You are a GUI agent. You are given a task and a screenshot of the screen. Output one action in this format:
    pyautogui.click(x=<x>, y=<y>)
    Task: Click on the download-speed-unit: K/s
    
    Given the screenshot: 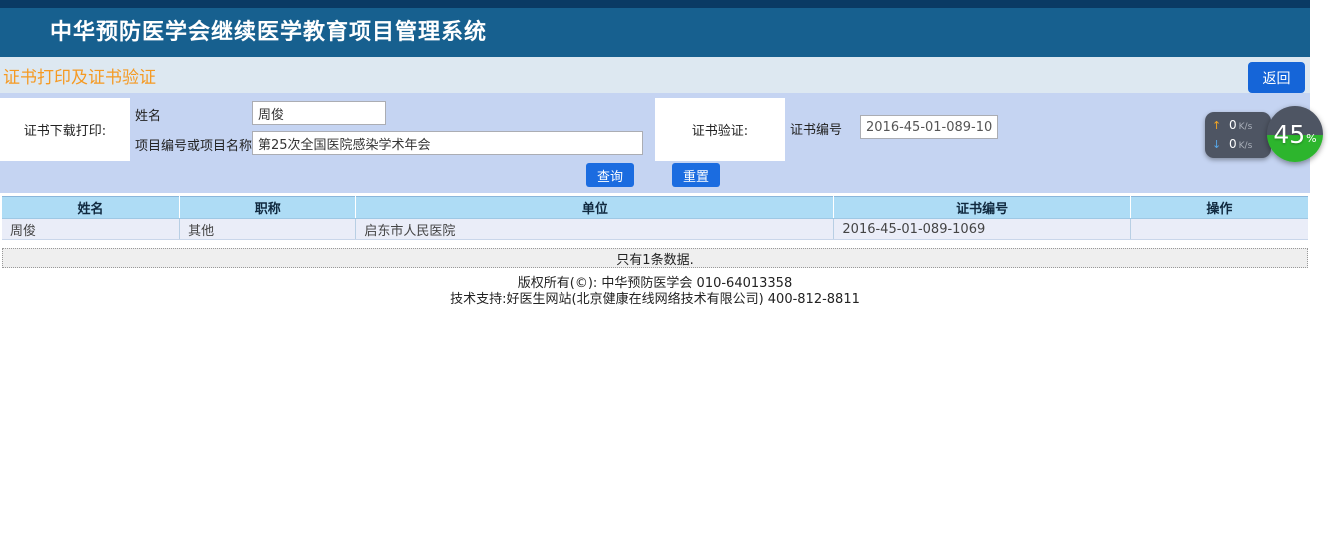 What is the action you would take?
    pyautogui.click(x=1245, y=146)
    